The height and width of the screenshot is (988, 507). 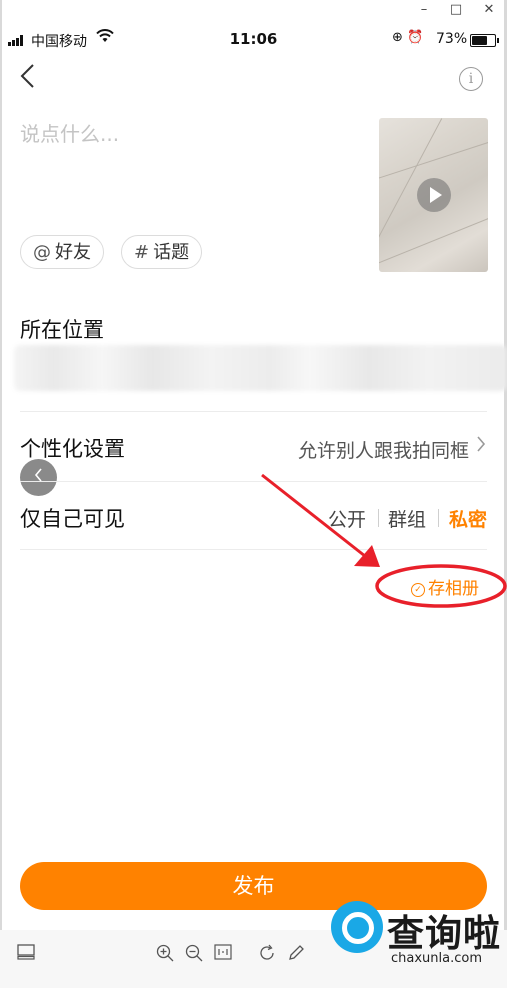 What do you see at coordinates (384, 540) in the screenshot?
I see `annotation-overlay` at bounding box center [384, 540].